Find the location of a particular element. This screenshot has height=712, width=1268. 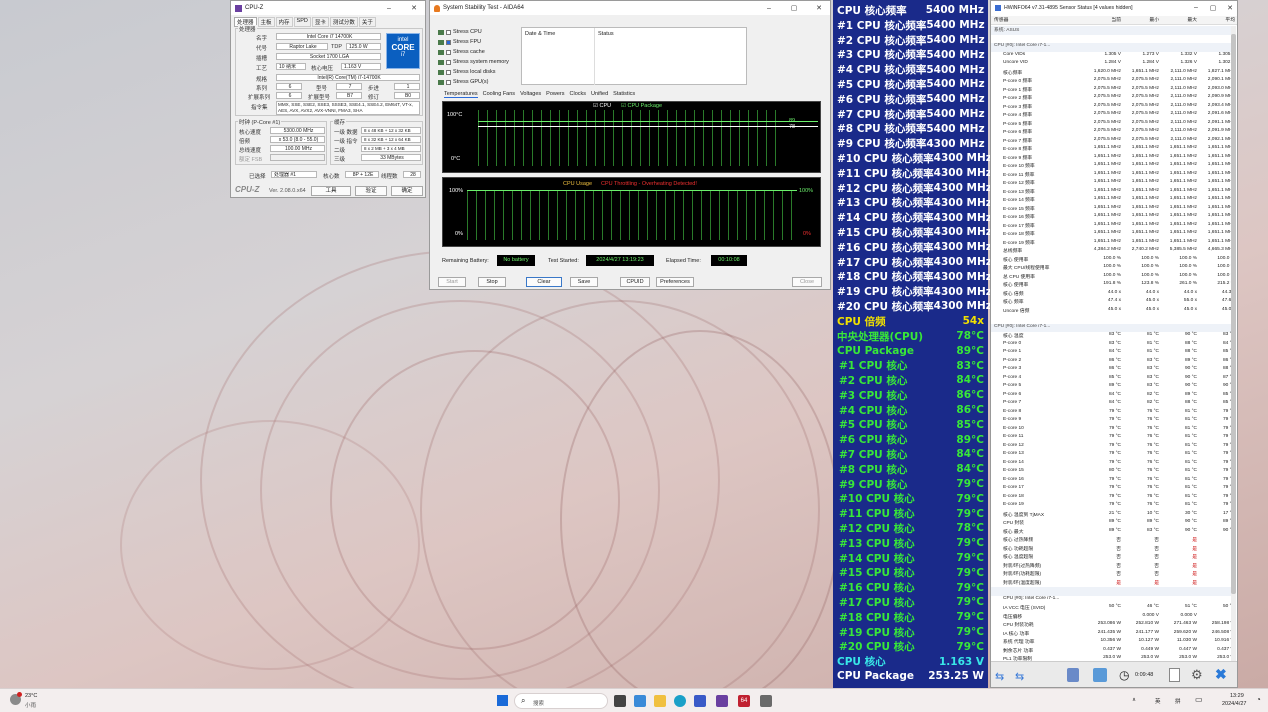

sensor-row: E-core 10 79 °C 76 °C 81 °C 79 °C is located at coordinates (1111, 430).